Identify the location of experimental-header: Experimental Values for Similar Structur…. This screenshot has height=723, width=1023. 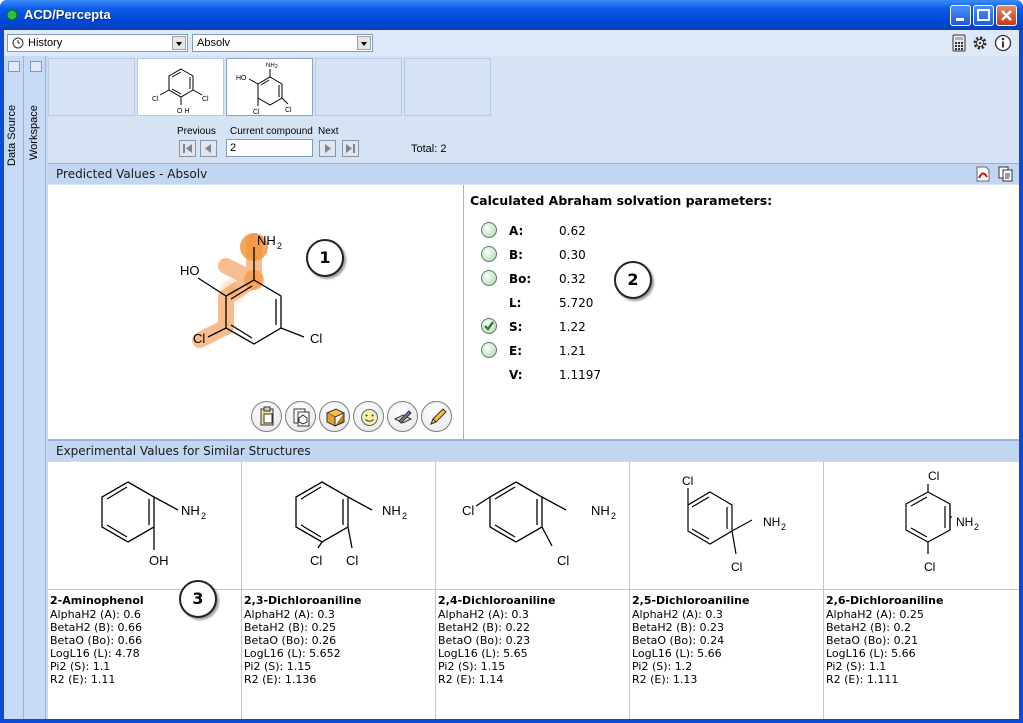
(533, 450).